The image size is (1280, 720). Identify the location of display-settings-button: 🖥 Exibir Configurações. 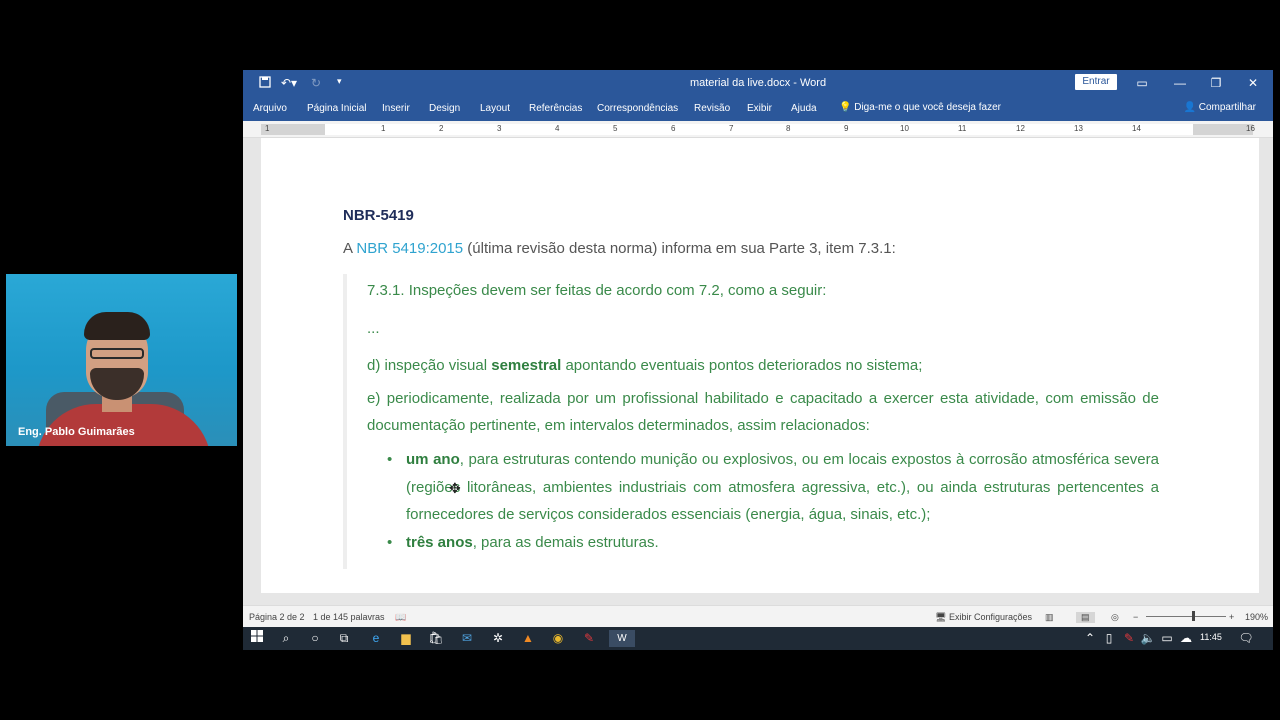
(983, 617).